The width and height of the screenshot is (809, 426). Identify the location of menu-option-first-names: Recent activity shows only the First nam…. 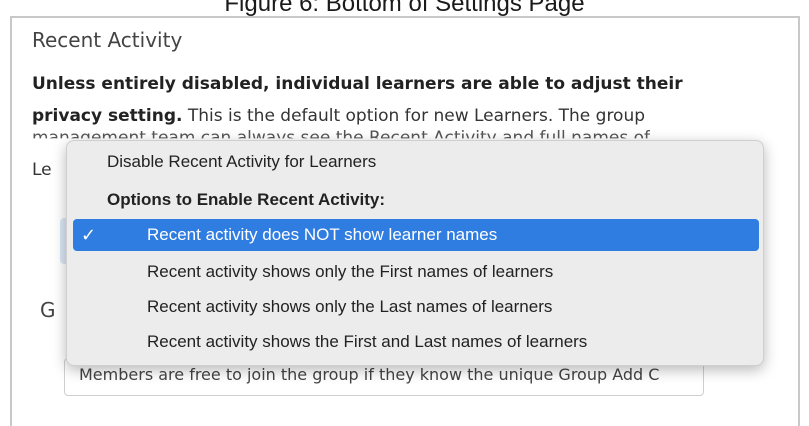
(350, 272).